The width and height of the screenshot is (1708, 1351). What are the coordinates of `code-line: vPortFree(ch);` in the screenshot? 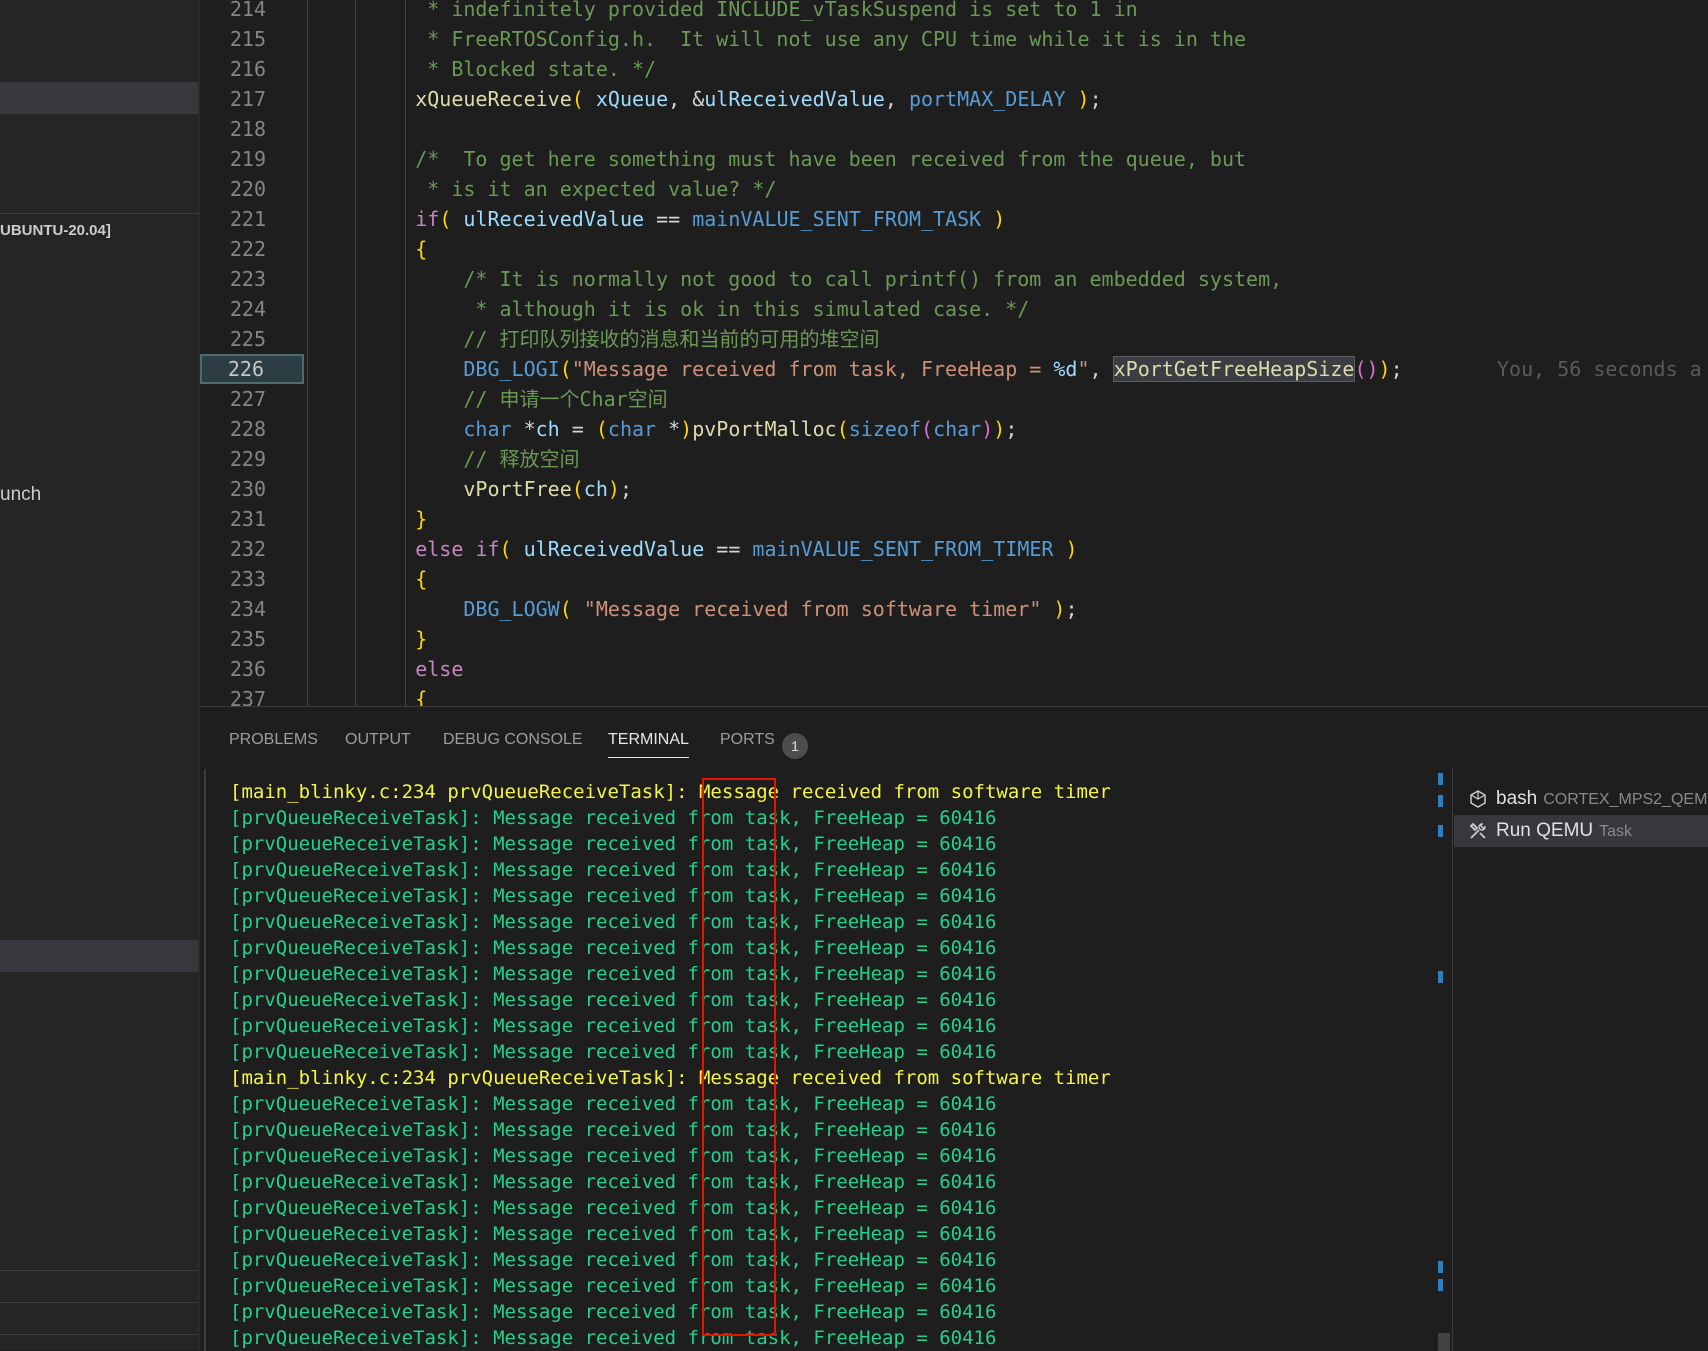 It's located at (493, 489).